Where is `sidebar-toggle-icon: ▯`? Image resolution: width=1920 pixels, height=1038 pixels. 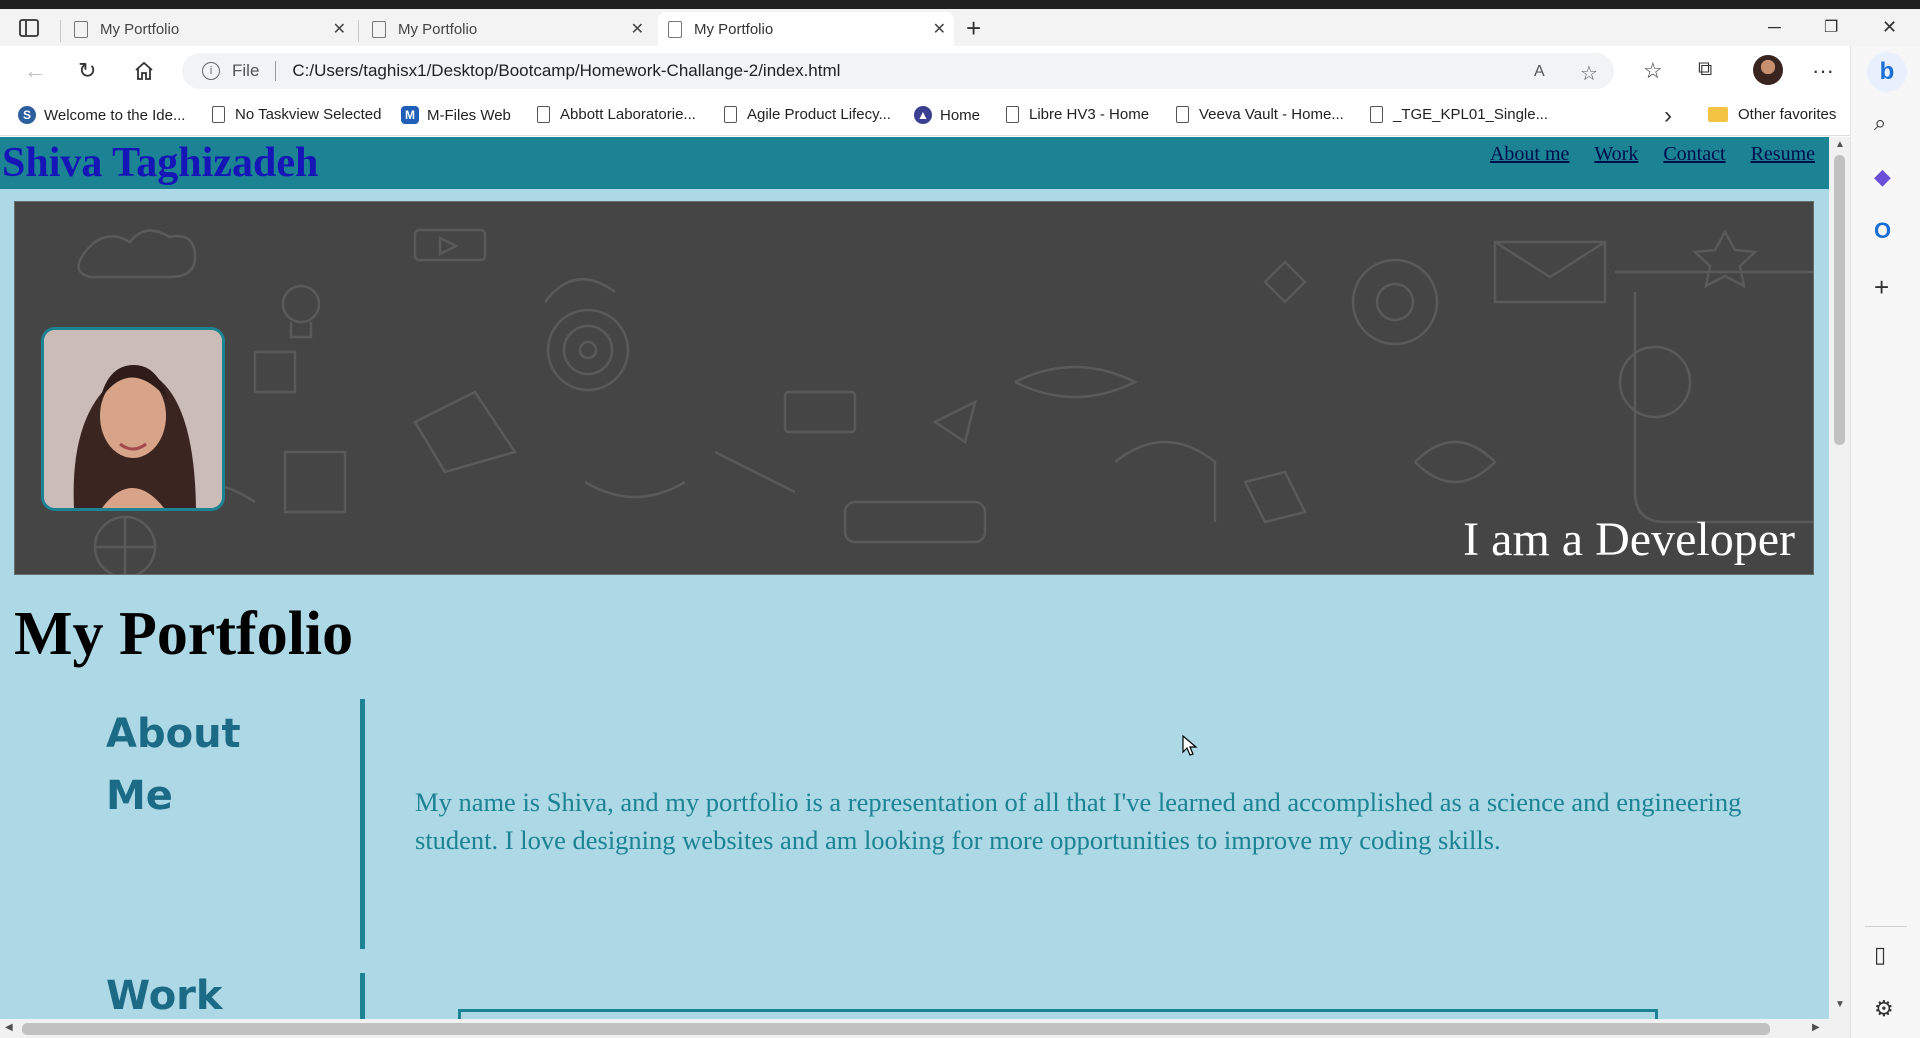 sidebar-toggle-icon: ▯ is located at coordinates (1880, 955).